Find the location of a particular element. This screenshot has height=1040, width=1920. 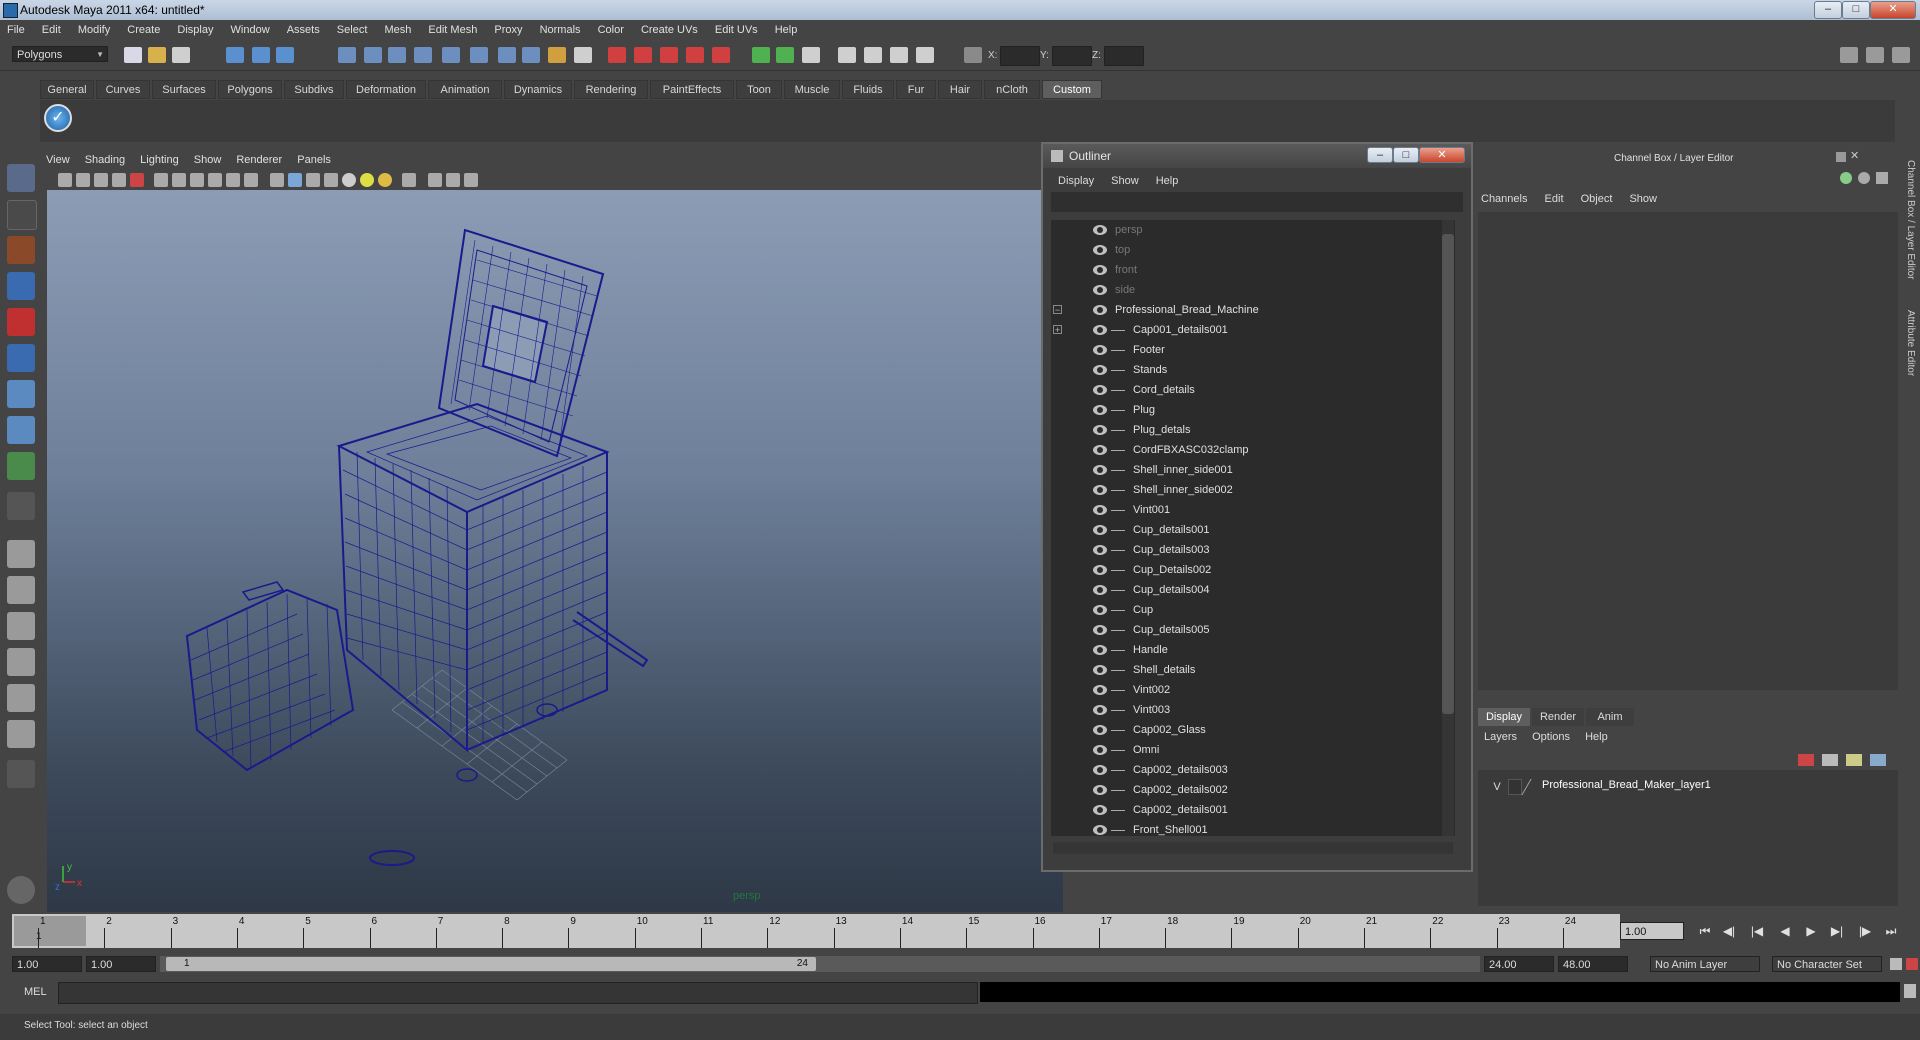

command-input is located at coordinates (518, 993).